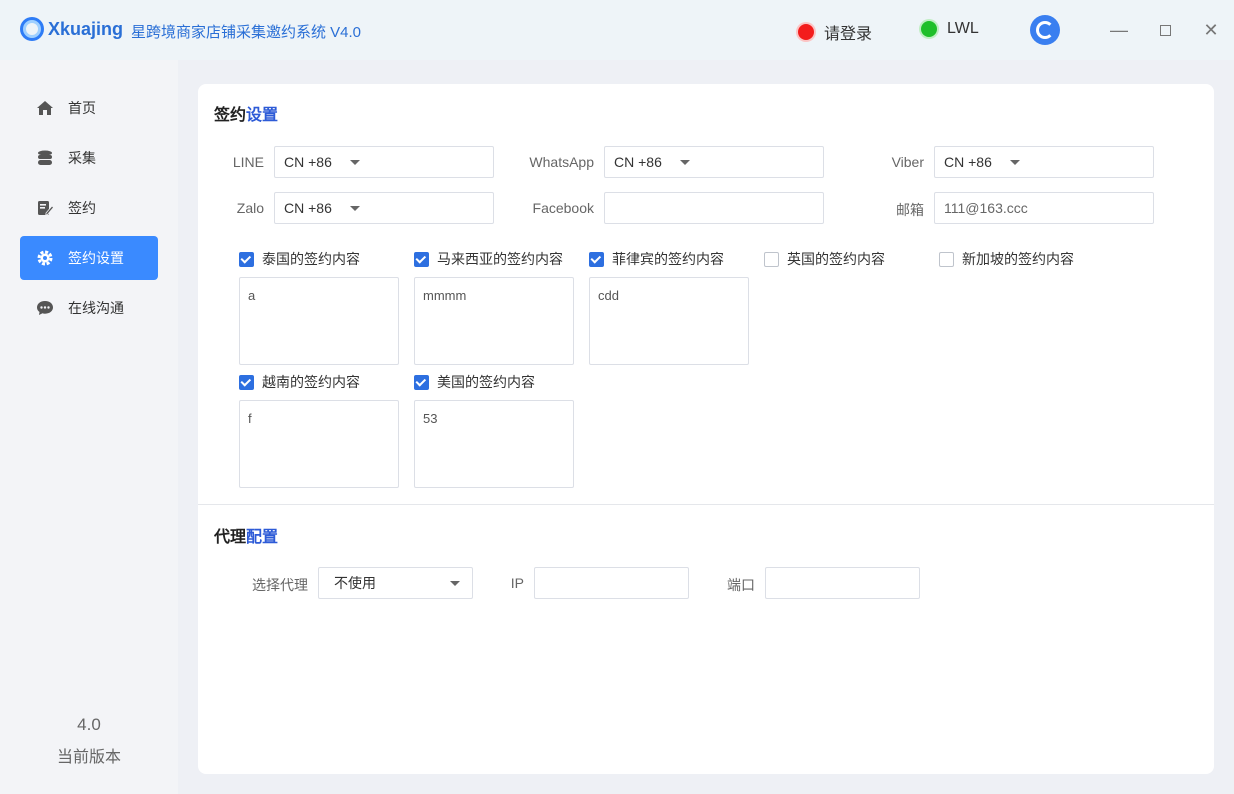  What do you see at coordinates (395, 583) in the screenshot?
I see `proxy-select: 不使用` at bounding box center [395, 583].